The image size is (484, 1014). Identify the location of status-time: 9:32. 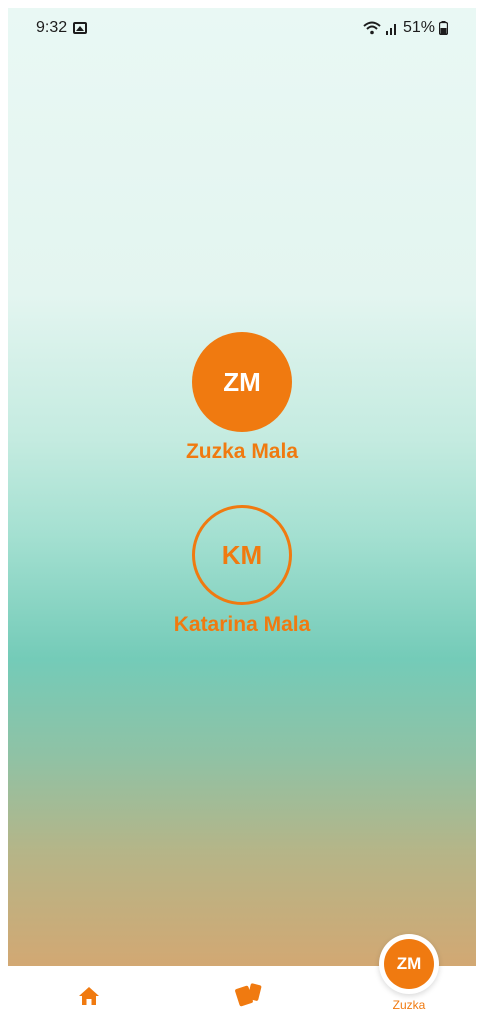
(52, 27).